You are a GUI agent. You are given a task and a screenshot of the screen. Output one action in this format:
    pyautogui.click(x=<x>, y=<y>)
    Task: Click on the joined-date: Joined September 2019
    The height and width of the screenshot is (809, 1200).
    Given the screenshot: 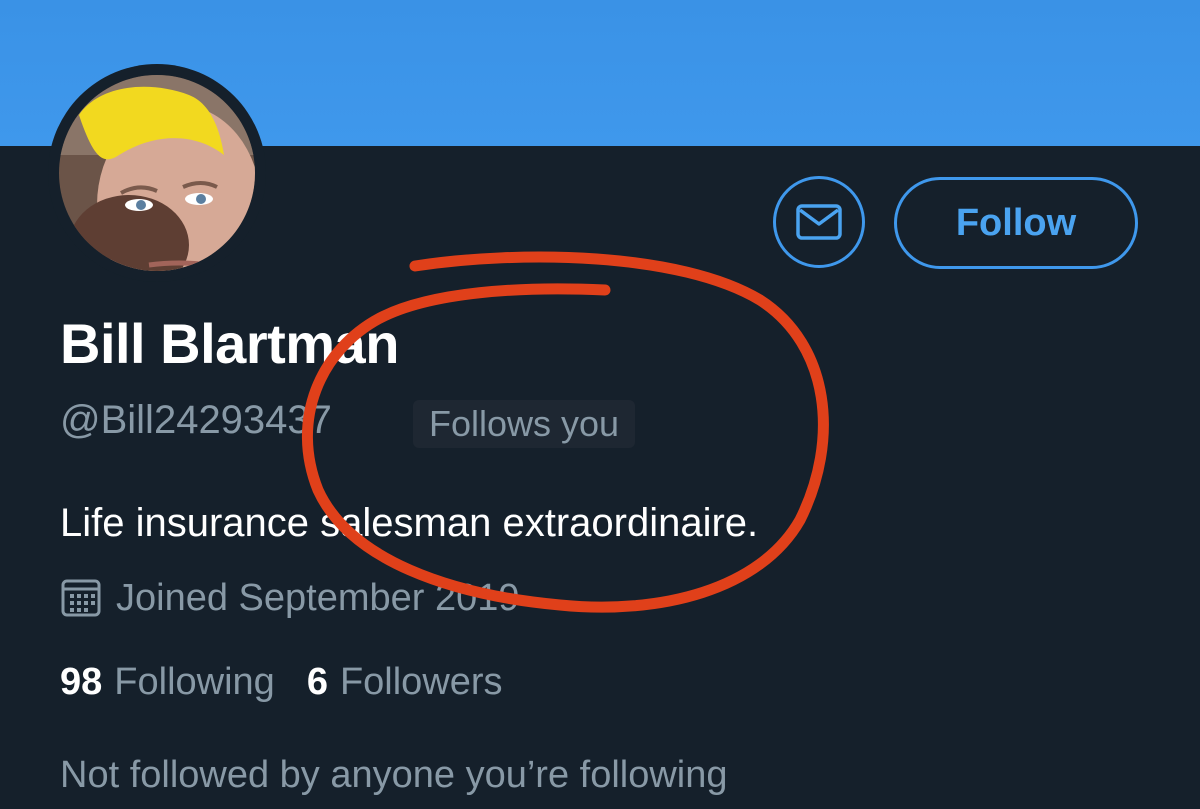 What is the action you would take?
    pyautogui.click(x=290, y=598)
    